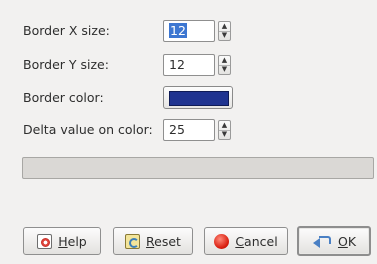  I want to click on border-color-swatch, so click(199, 98).